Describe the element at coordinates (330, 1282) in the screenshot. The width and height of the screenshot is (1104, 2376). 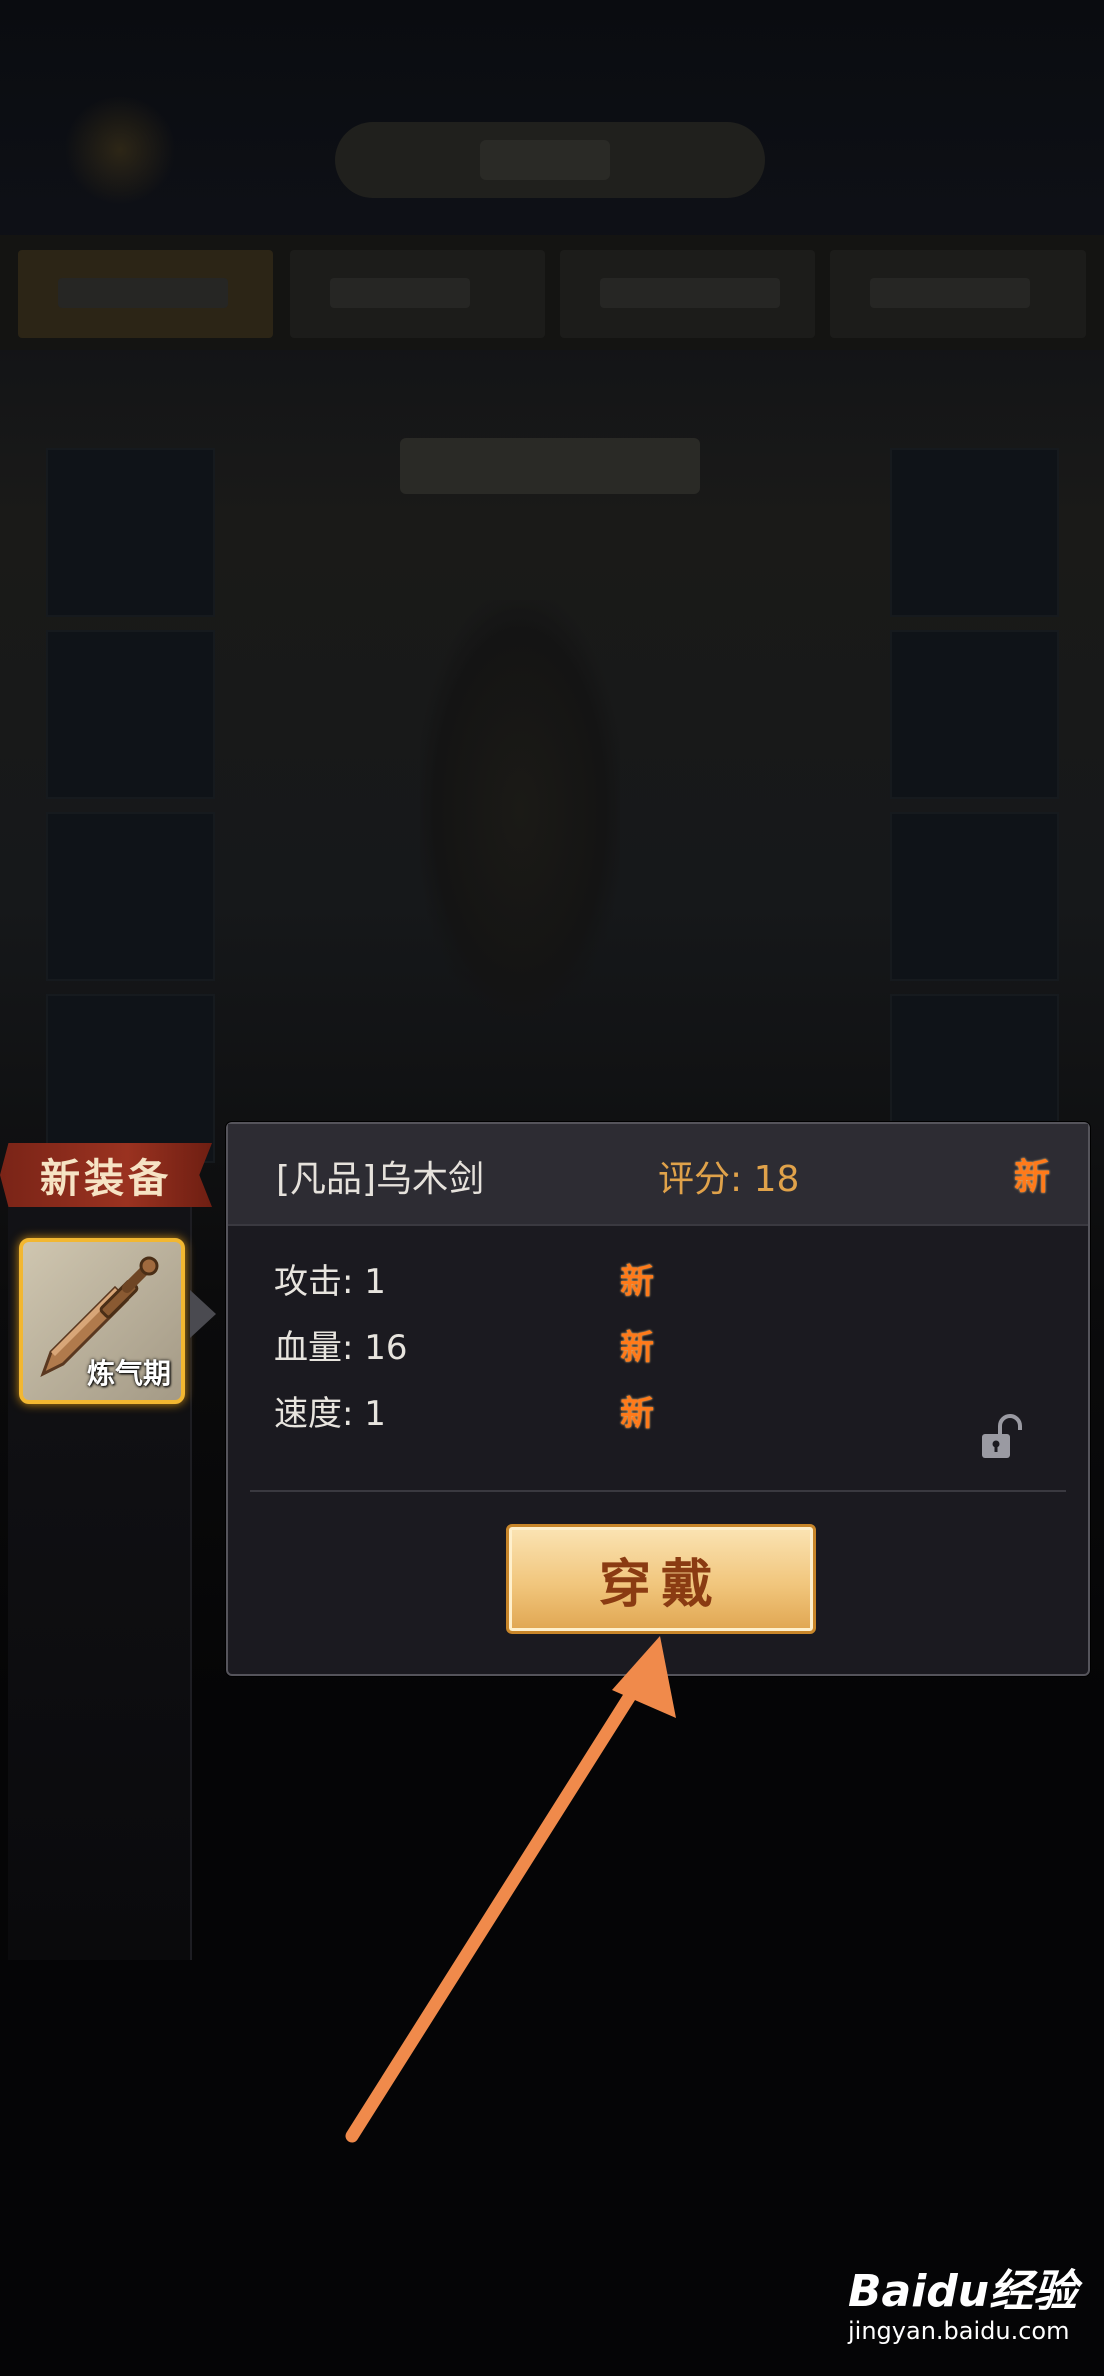
I see `stat-label: 攻击: 1` at that location.